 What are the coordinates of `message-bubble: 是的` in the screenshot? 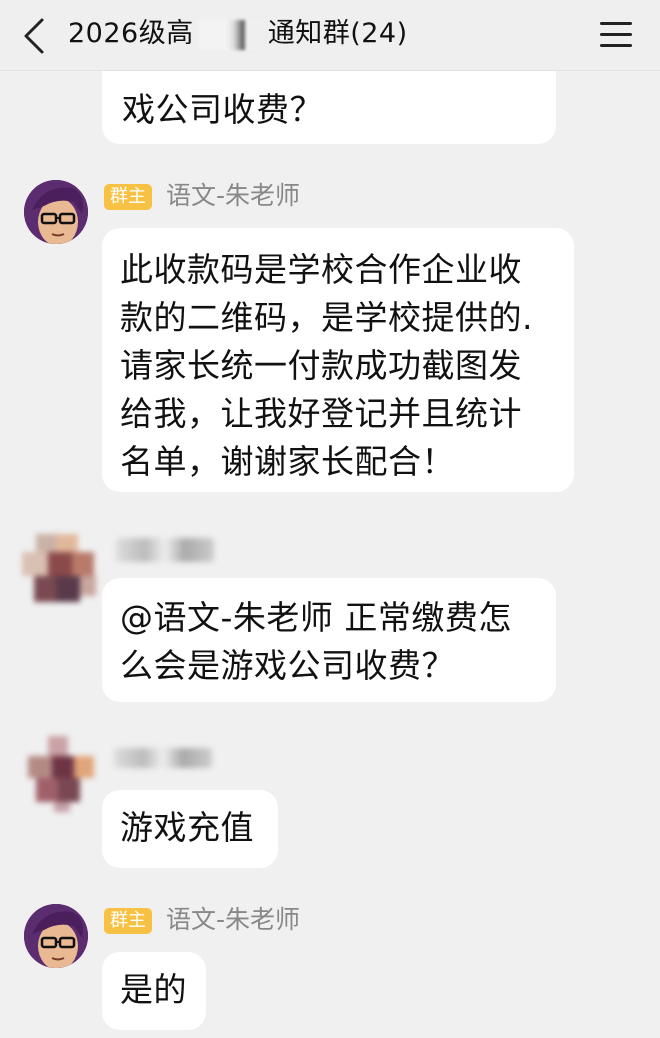 It's located at (154, 991).